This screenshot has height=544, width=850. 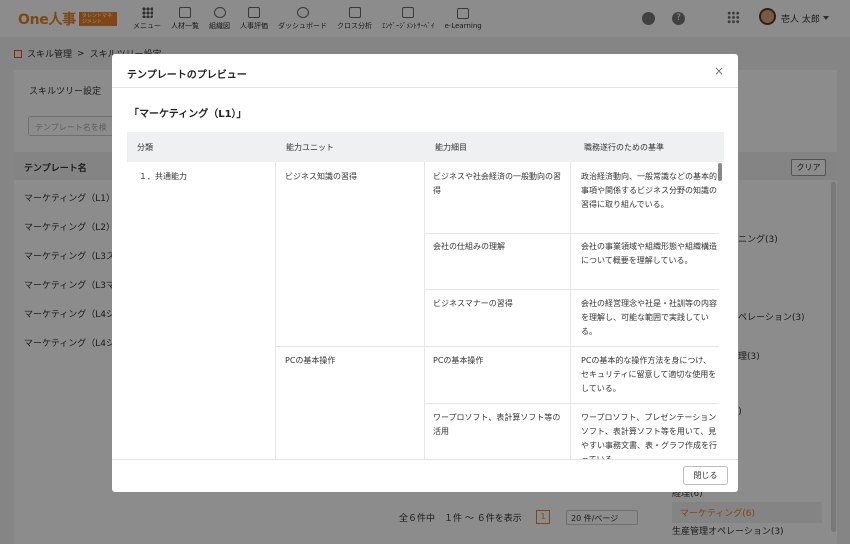 I want to click on column-header-category: 分類, so click(x=145, y=147).